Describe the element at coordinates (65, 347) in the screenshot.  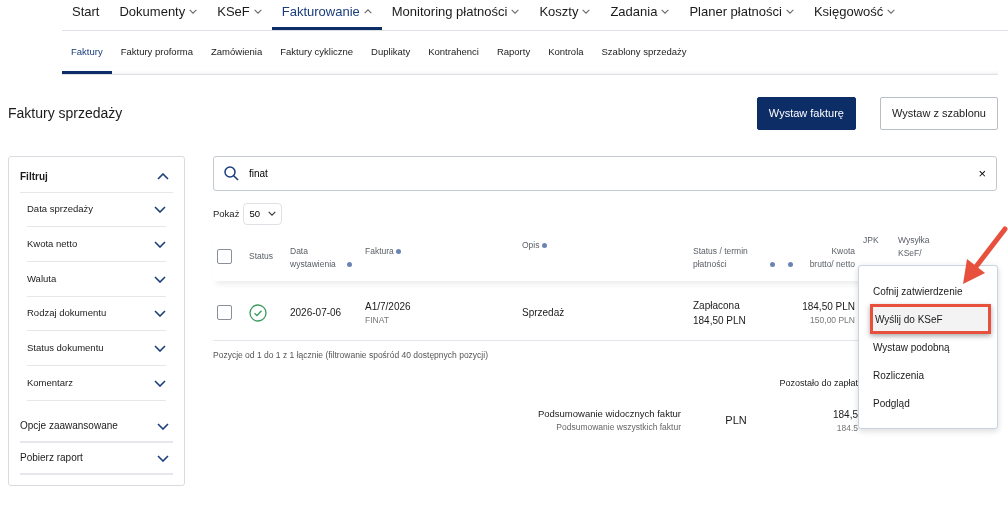
I see `filter-label: Status dokumentu` at that location.